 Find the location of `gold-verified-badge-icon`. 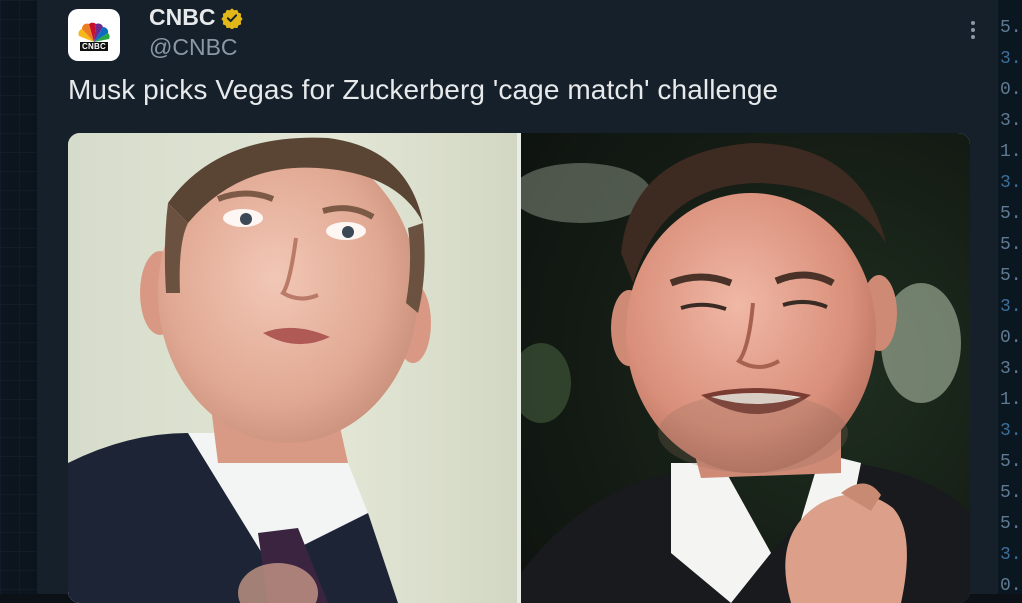

gold-verified-badge-icon is located at coordinates (232, 18).